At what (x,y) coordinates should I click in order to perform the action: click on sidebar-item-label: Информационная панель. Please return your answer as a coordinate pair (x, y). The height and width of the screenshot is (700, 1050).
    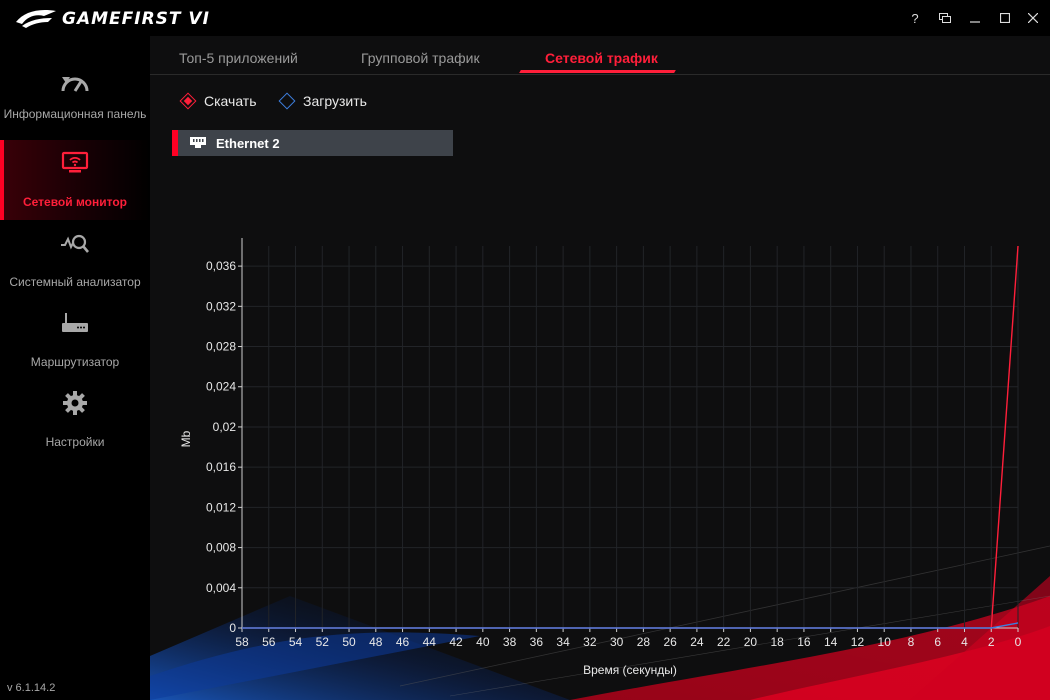
    Looking at the image, I should click on (75, 114).